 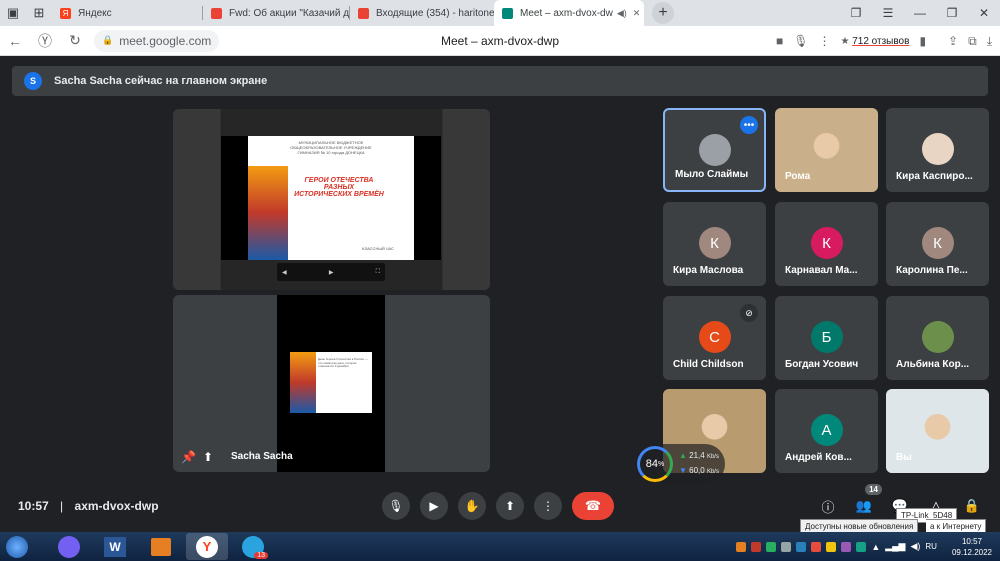 What do you see at coordinates (874, 41) in the screenshot?
I see `reviews-link: ★ 712 отзывов` at bounding box center [874, 41].